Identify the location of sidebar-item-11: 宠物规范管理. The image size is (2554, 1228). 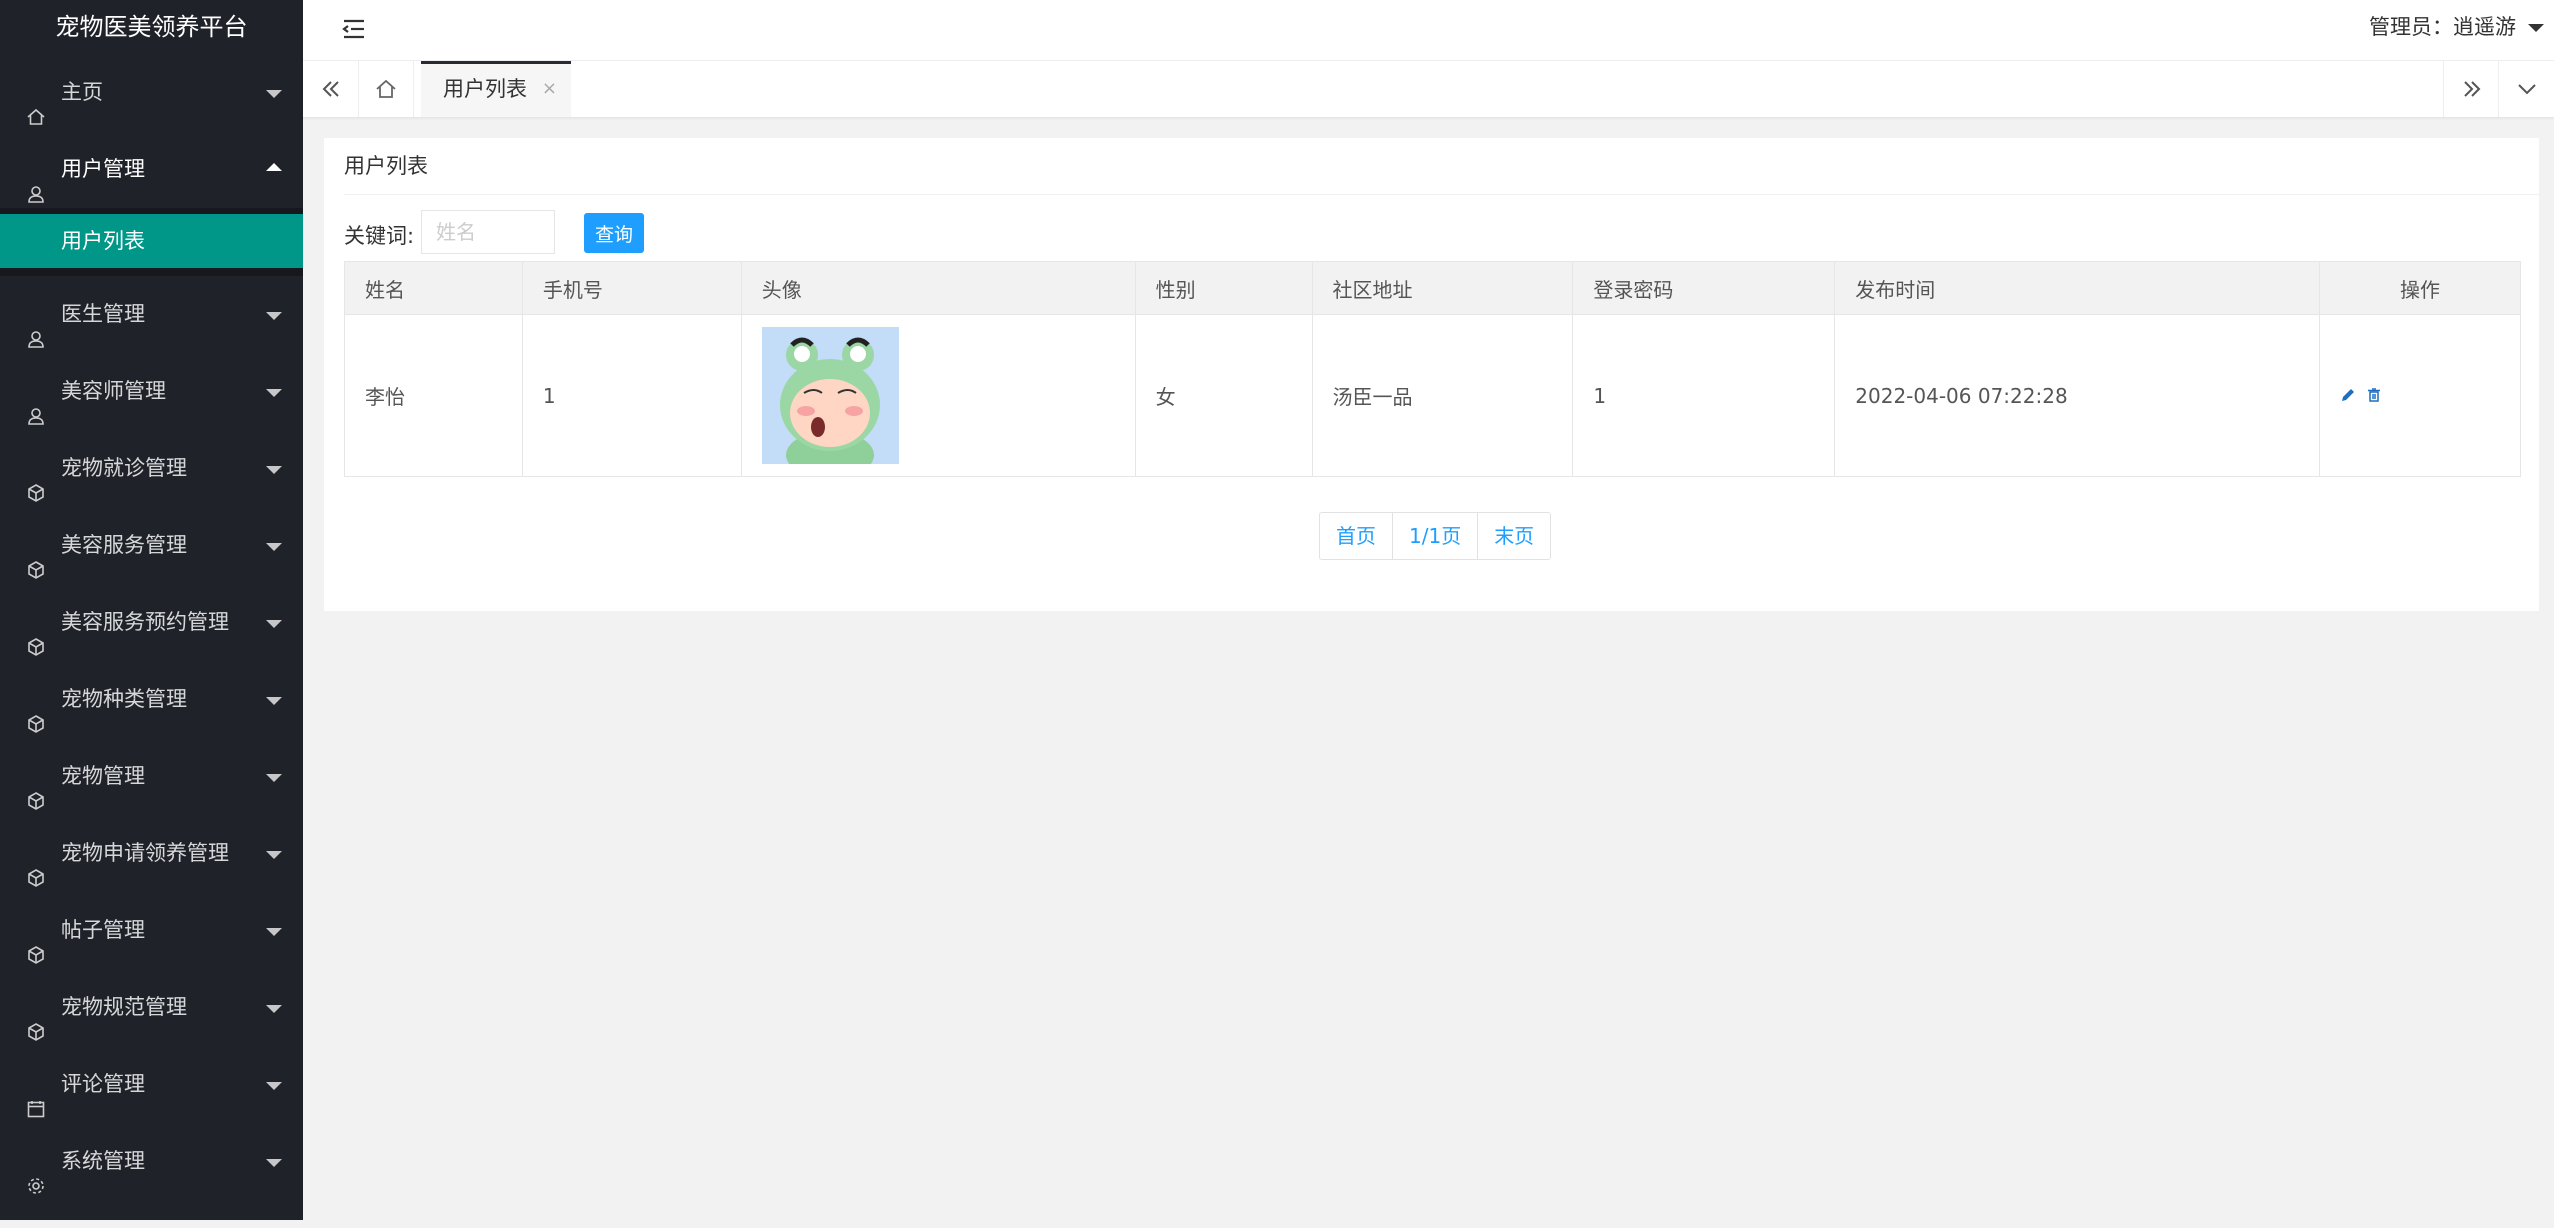
(151, 1007).